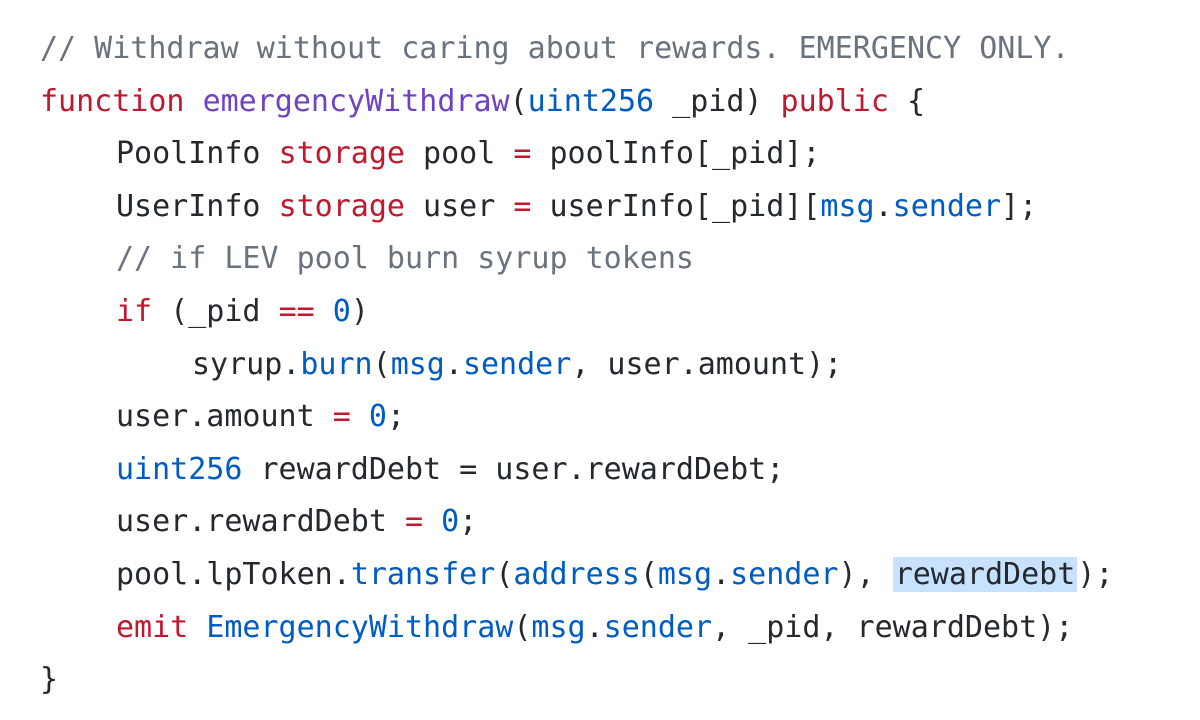  Describe the element at coordinates (615, 522) in the screenshot. I see `code-line: user.rewardDebt = 0;` at that location.